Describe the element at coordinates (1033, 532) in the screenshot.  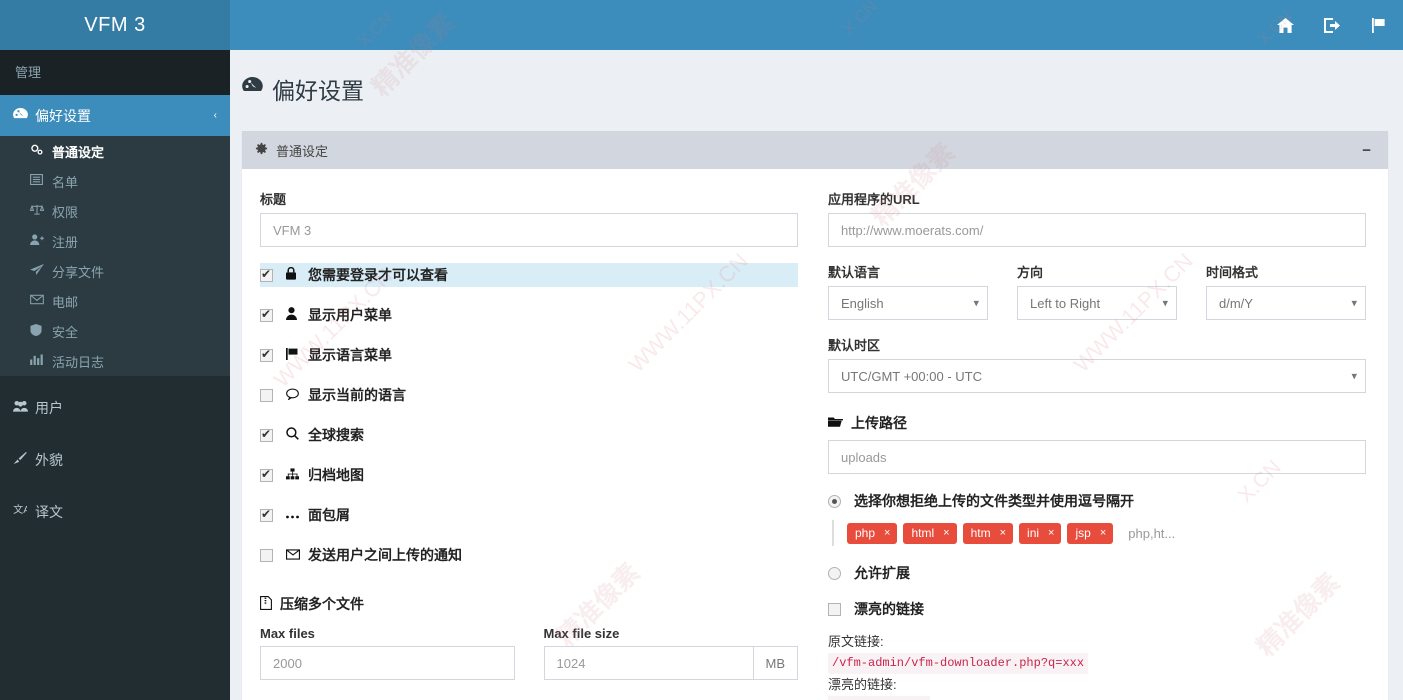
I see `tag-label: ini` at that location.